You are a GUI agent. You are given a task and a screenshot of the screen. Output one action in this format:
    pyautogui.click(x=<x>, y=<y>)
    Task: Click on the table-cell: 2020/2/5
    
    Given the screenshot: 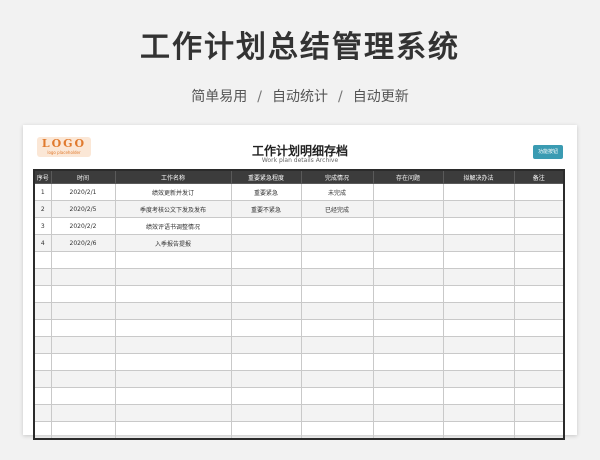 What is the action you would take?
    pyautogui.click(x=83, y=209)
    